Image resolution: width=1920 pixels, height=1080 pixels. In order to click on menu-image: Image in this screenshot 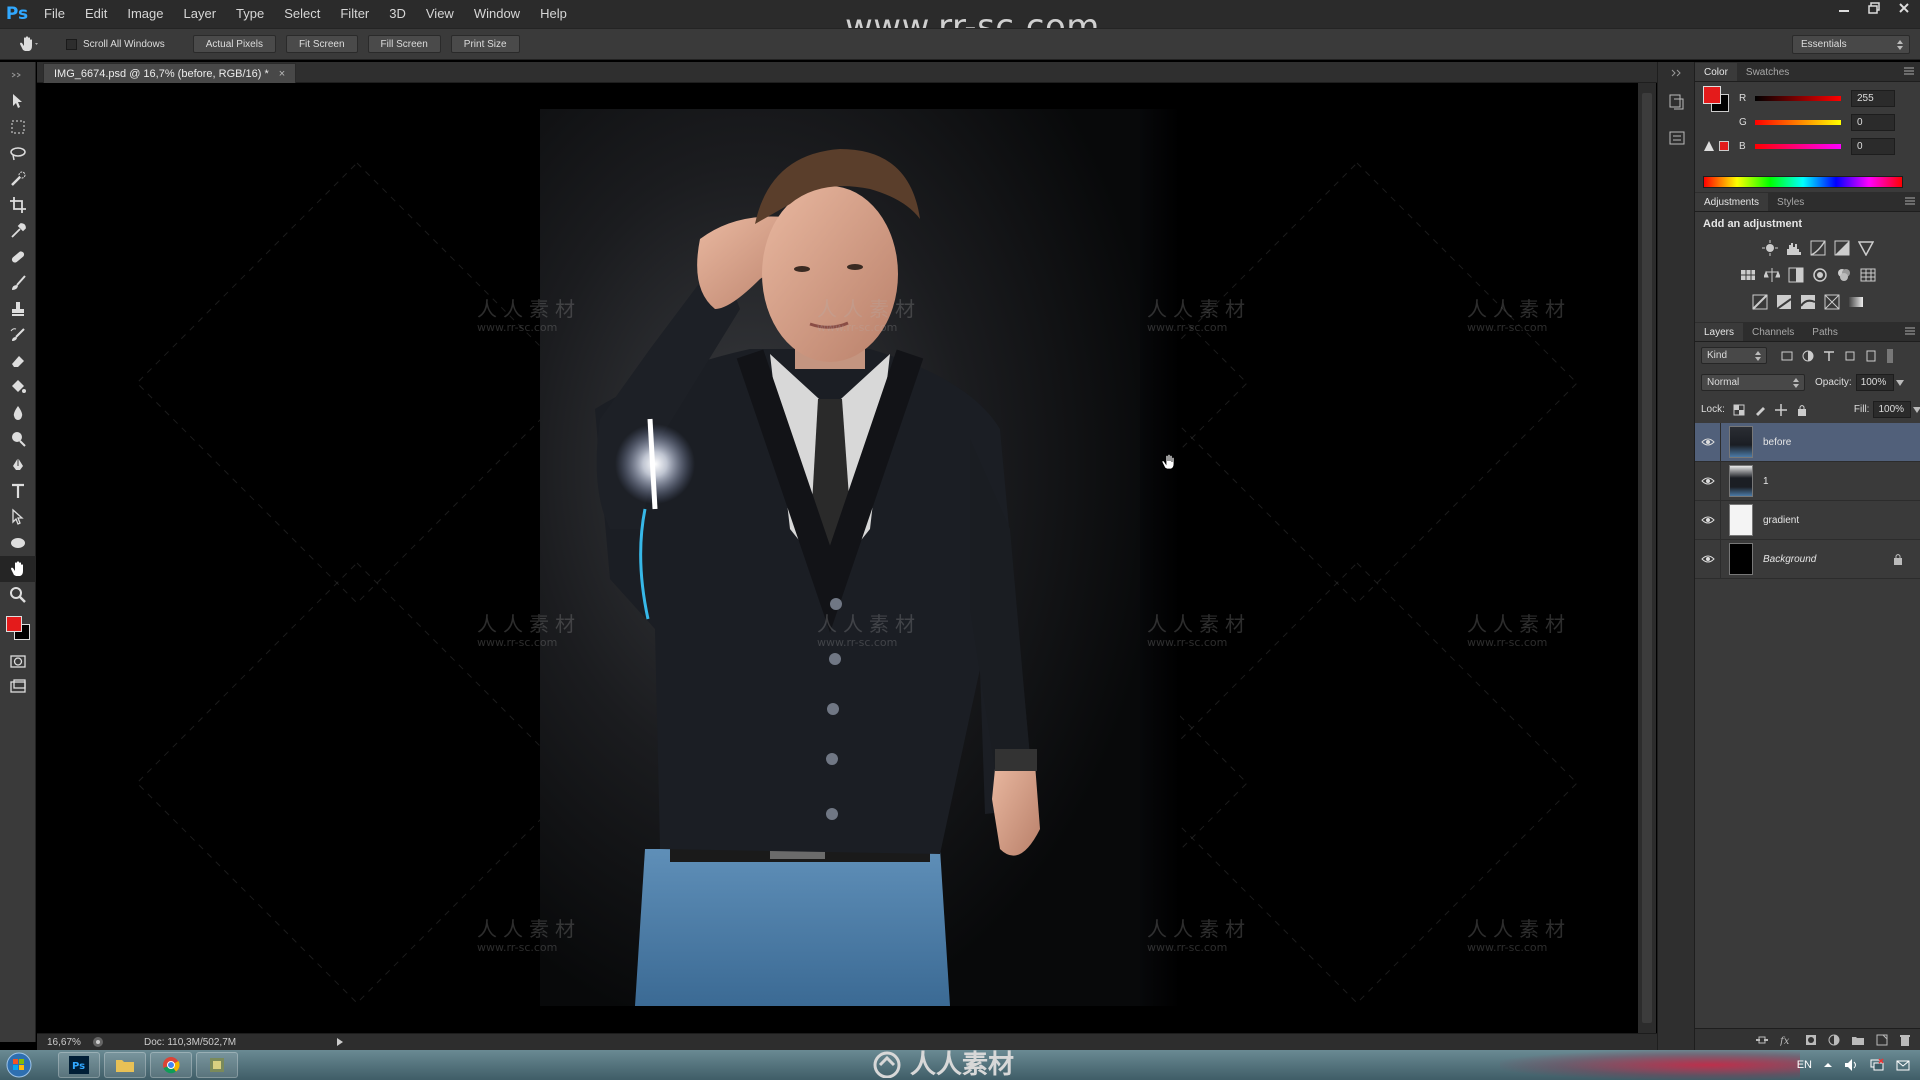, I will do `click(145, 14)`.